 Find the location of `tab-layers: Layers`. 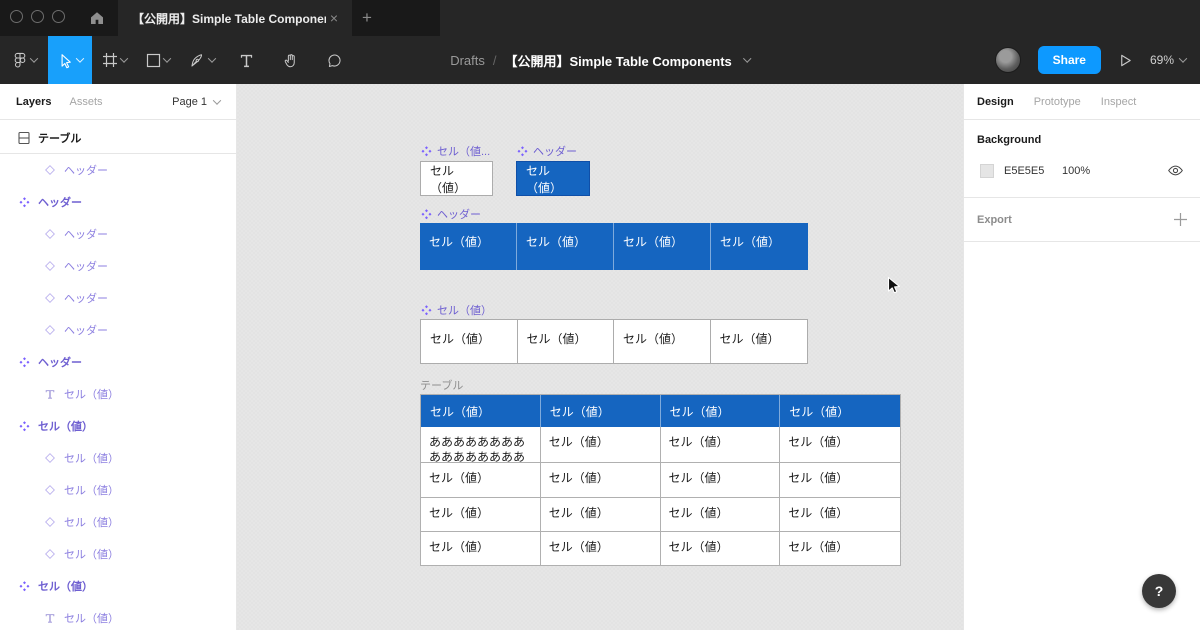

tab-layers: Layers is located at coordinates (33, 102).